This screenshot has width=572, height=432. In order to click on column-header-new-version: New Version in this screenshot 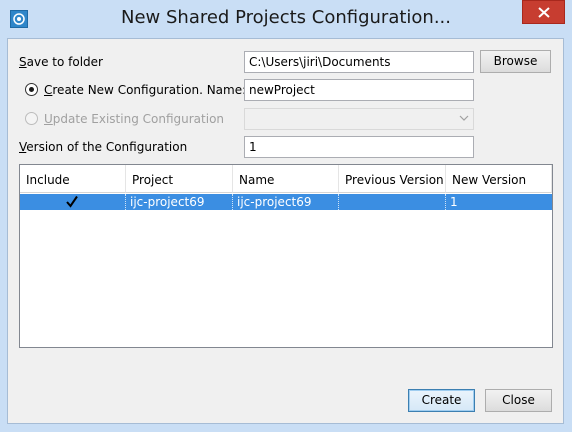, I will do `click(499, 179)`.